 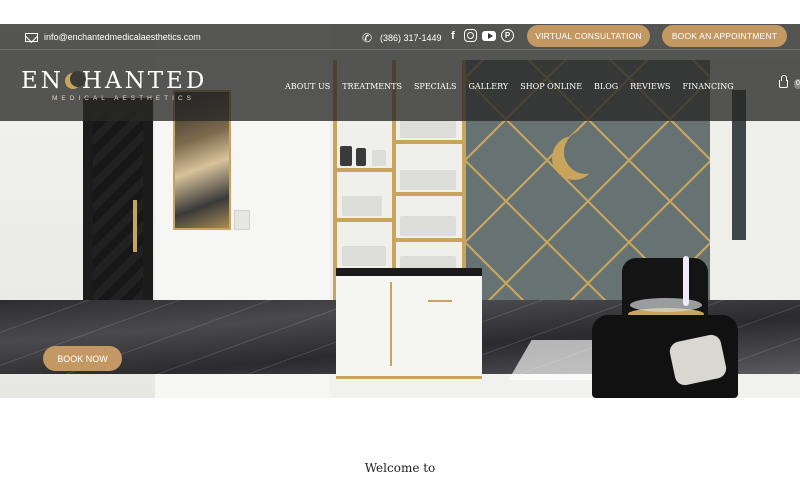 What do you see at coordinates (31, 37) in the screenshot?
I see `envelope-icon` at bounding box center [31, 37].